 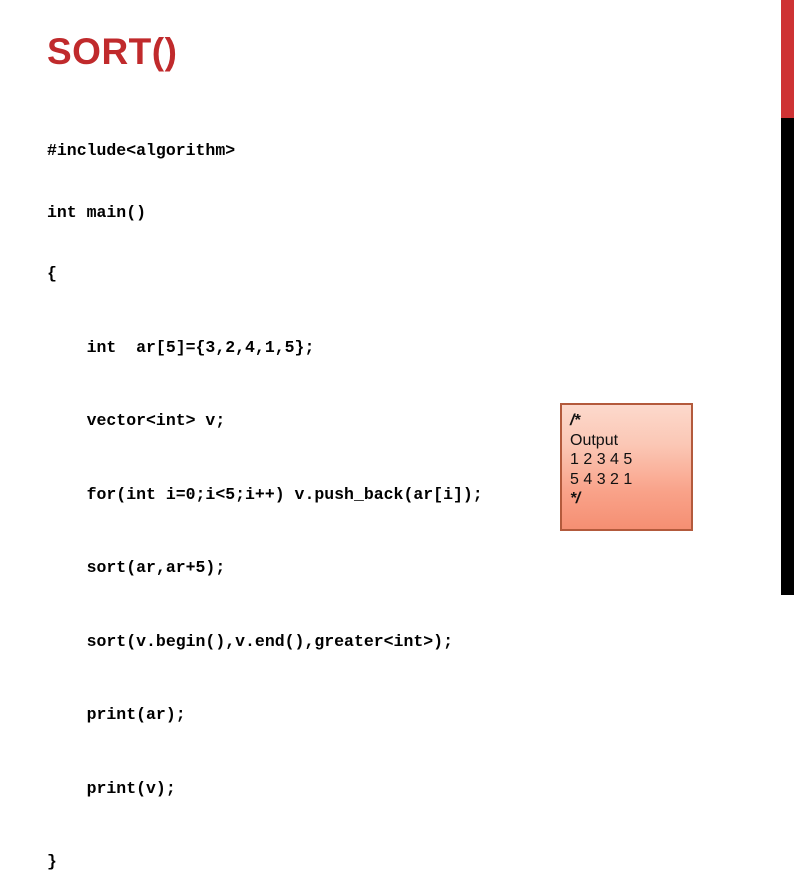 I want to click on output-comment-box: /* Output 1 2 3 4 5 5 4 3 2 1 */, so click(x=626, y=467).